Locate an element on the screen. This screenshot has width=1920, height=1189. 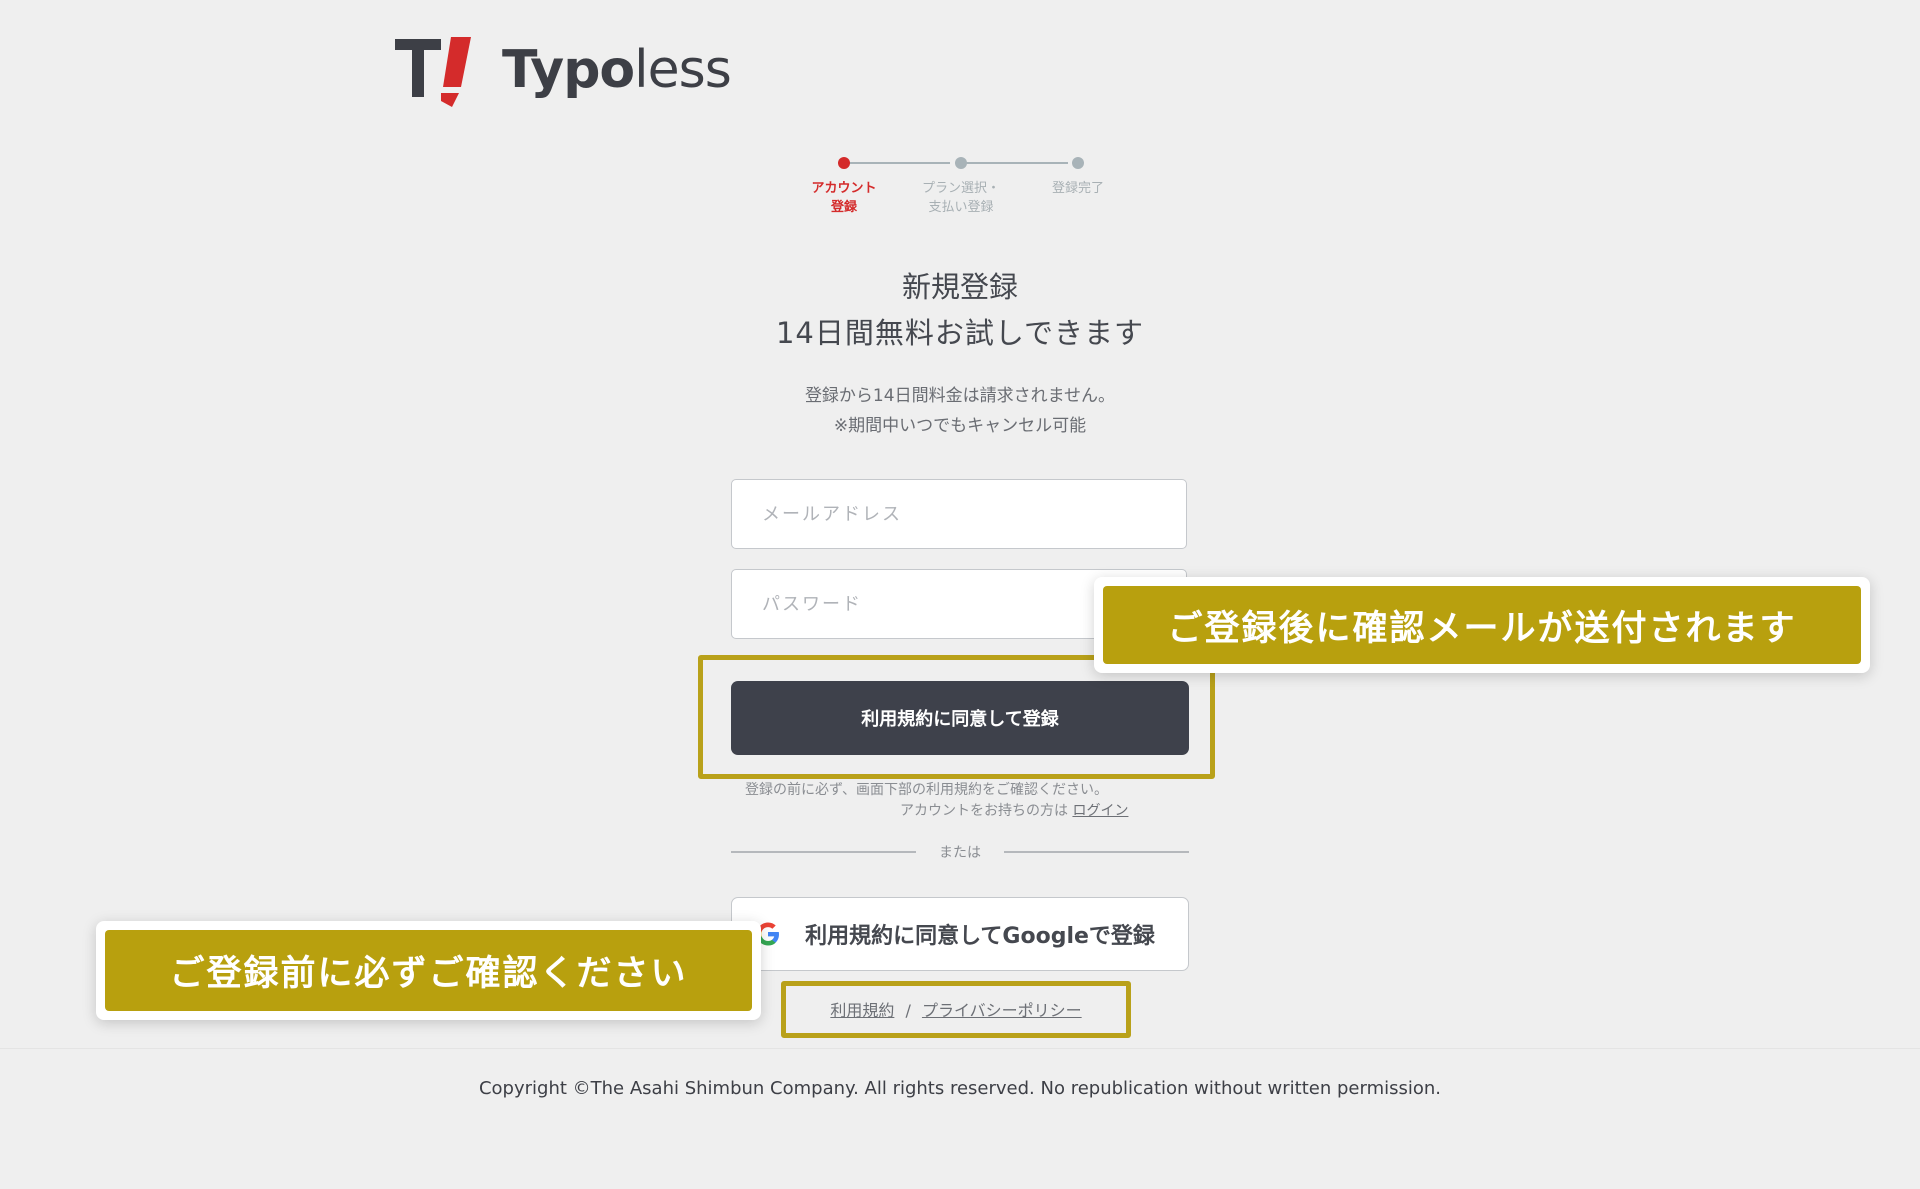
terms-link: 利用規約 is located at coordinates (862, 1010).